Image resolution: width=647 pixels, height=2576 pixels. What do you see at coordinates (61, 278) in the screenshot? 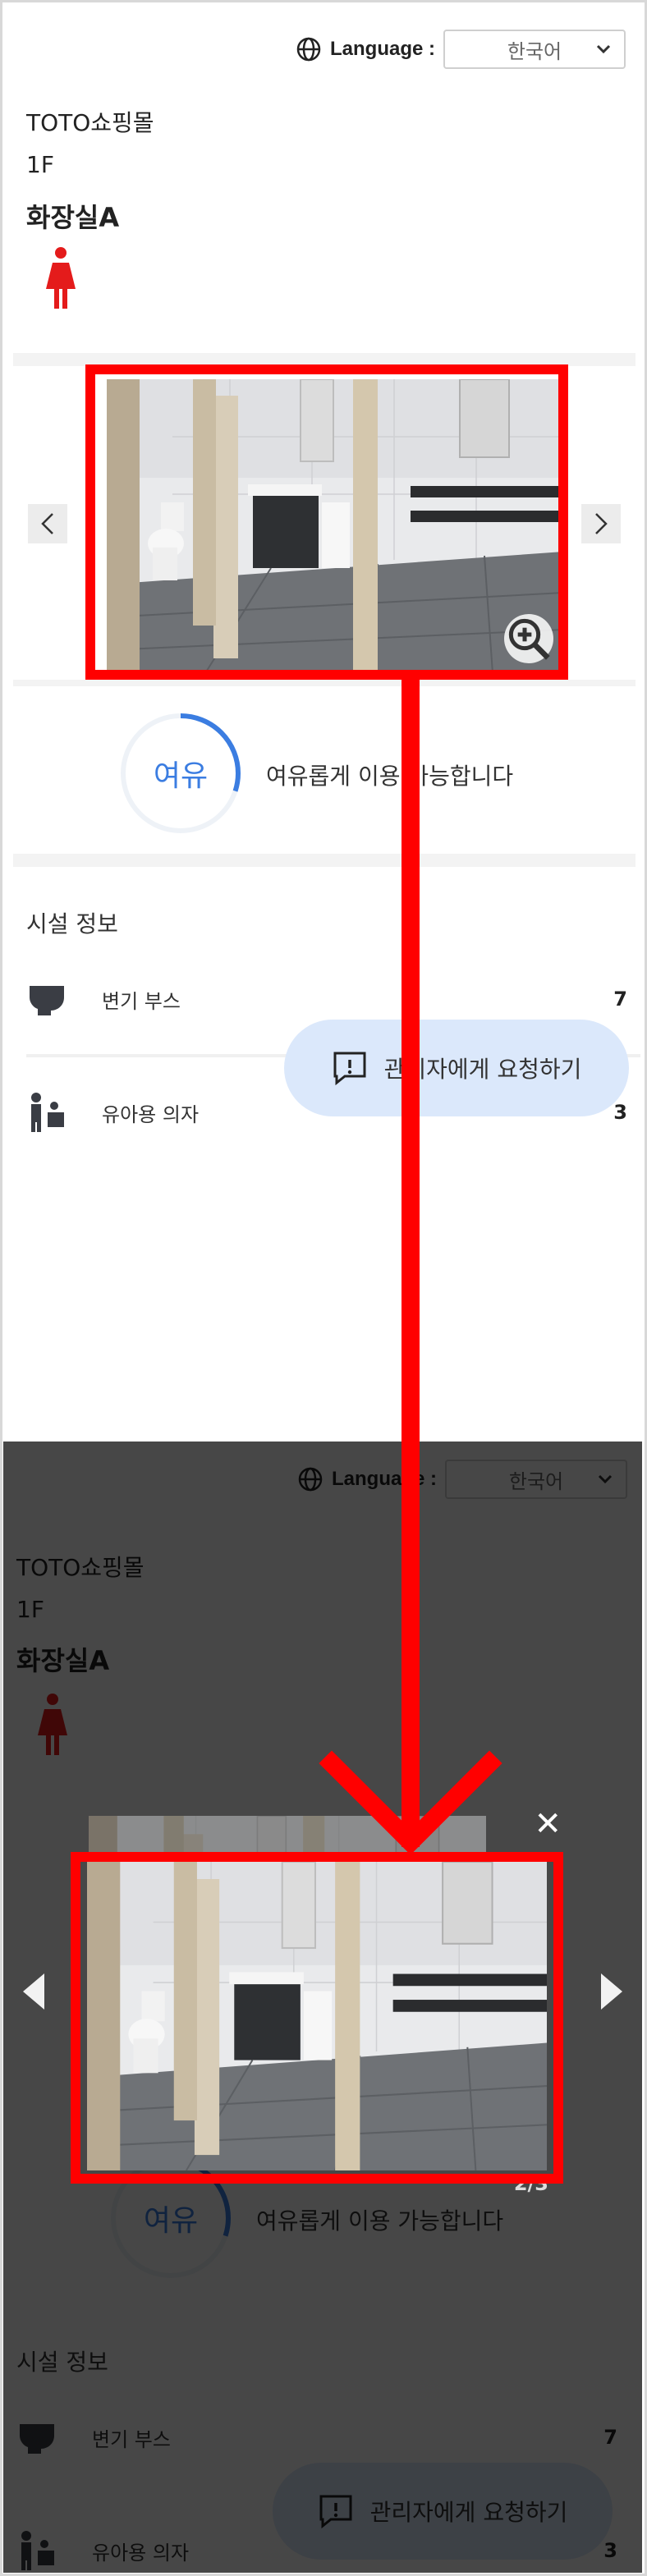
I see `female-icon` at bounding box center [61, 278].